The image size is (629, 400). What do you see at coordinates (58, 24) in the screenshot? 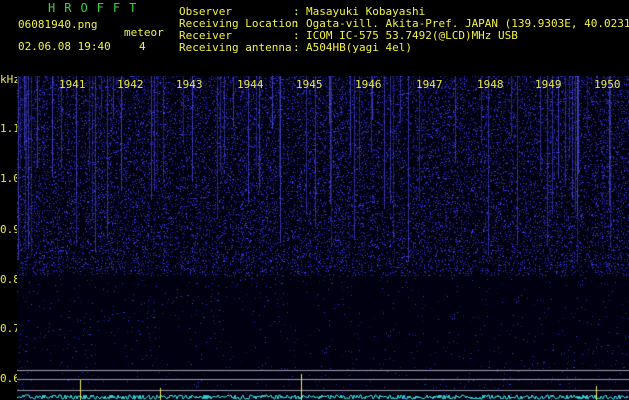
I see `filename: 06081940.png` at bounding box center [58, 24].